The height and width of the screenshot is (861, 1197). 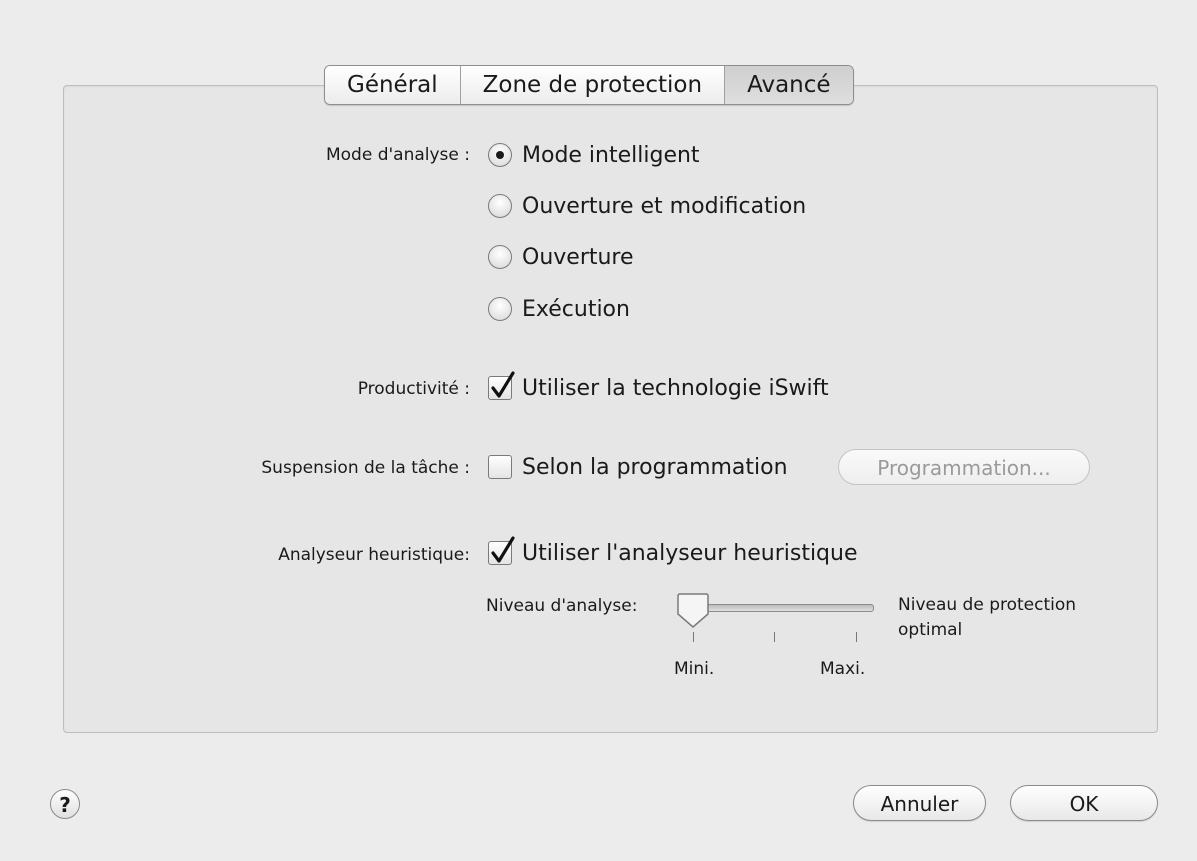 I want to click on radio-label: Ouverture, so click(x=578, y=257).